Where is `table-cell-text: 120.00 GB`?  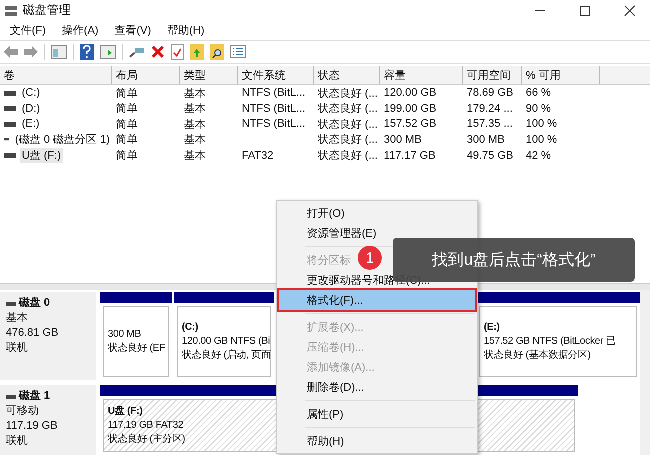 table-cell-text: 120.00 GB is located at coordinates (410, 93).